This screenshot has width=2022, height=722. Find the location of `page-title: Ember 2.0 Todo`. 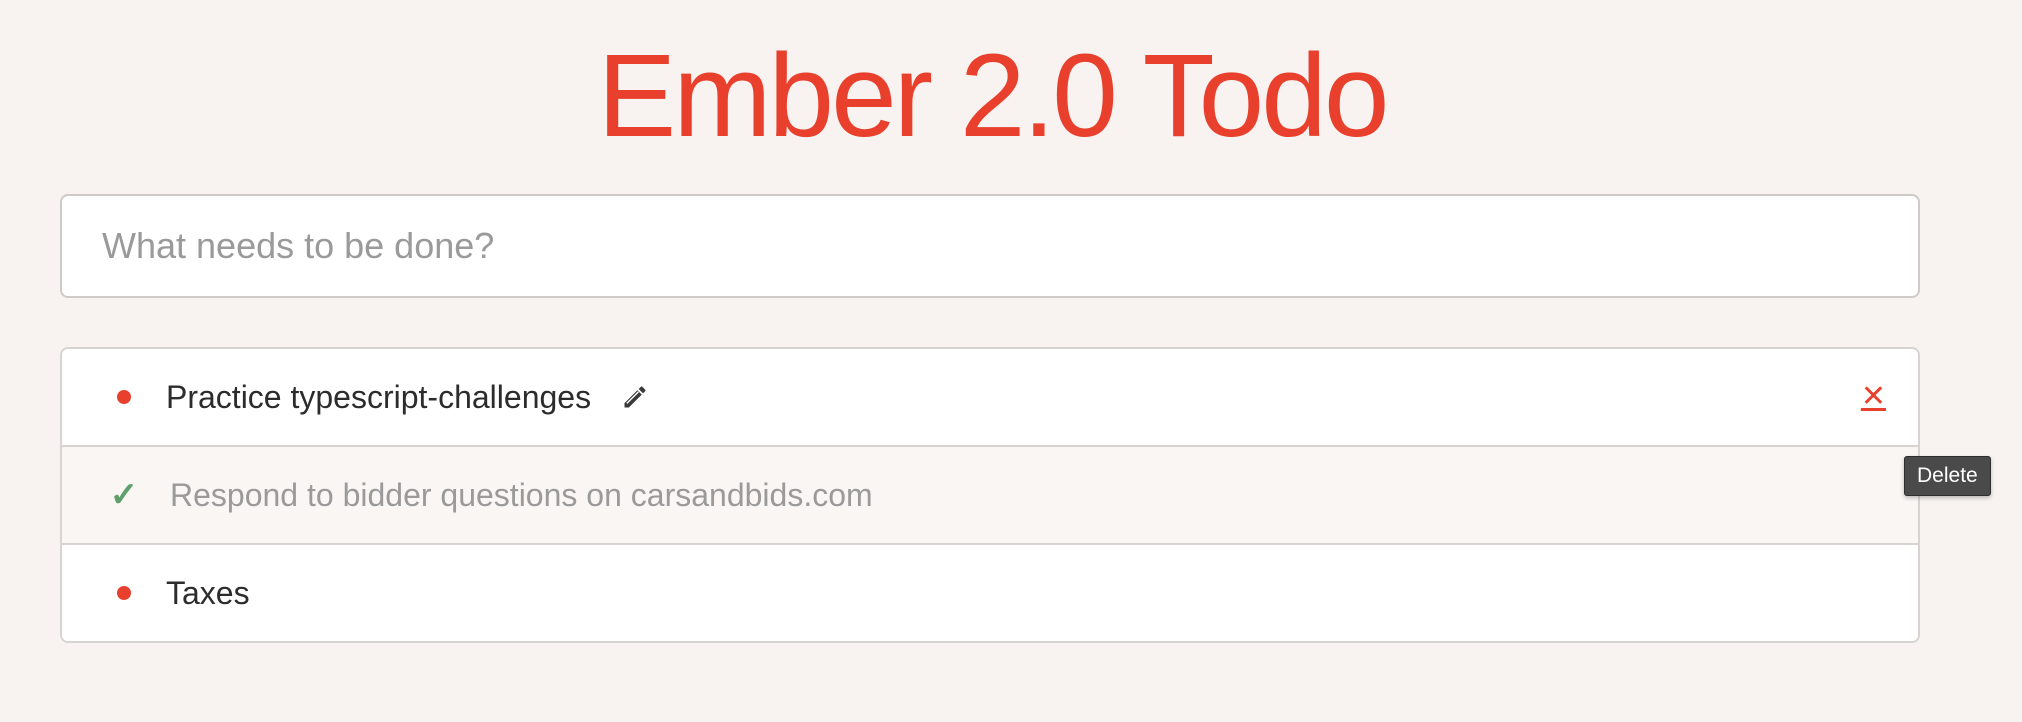

page-title: Ember 2.0 Todo is located at coordinates (993, 96).